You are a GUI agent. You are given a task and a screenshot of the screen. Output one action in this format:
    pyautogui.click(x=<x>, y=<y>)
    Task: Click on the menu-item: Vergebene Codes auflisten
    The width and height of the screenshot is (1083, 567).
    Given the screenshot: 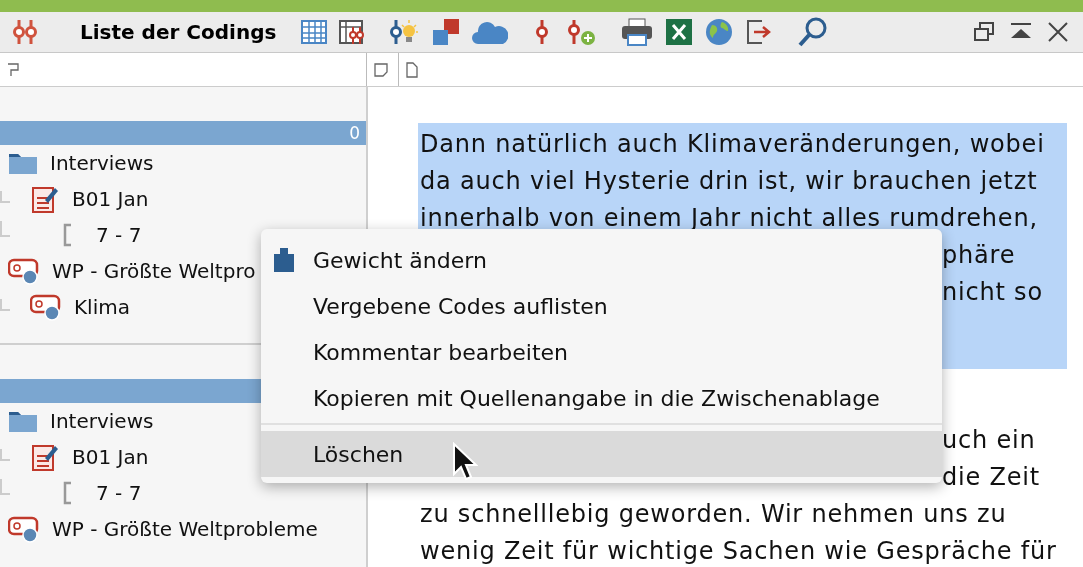 What is the action you would take?
    pyautogui.click(x=601, y=306)
    